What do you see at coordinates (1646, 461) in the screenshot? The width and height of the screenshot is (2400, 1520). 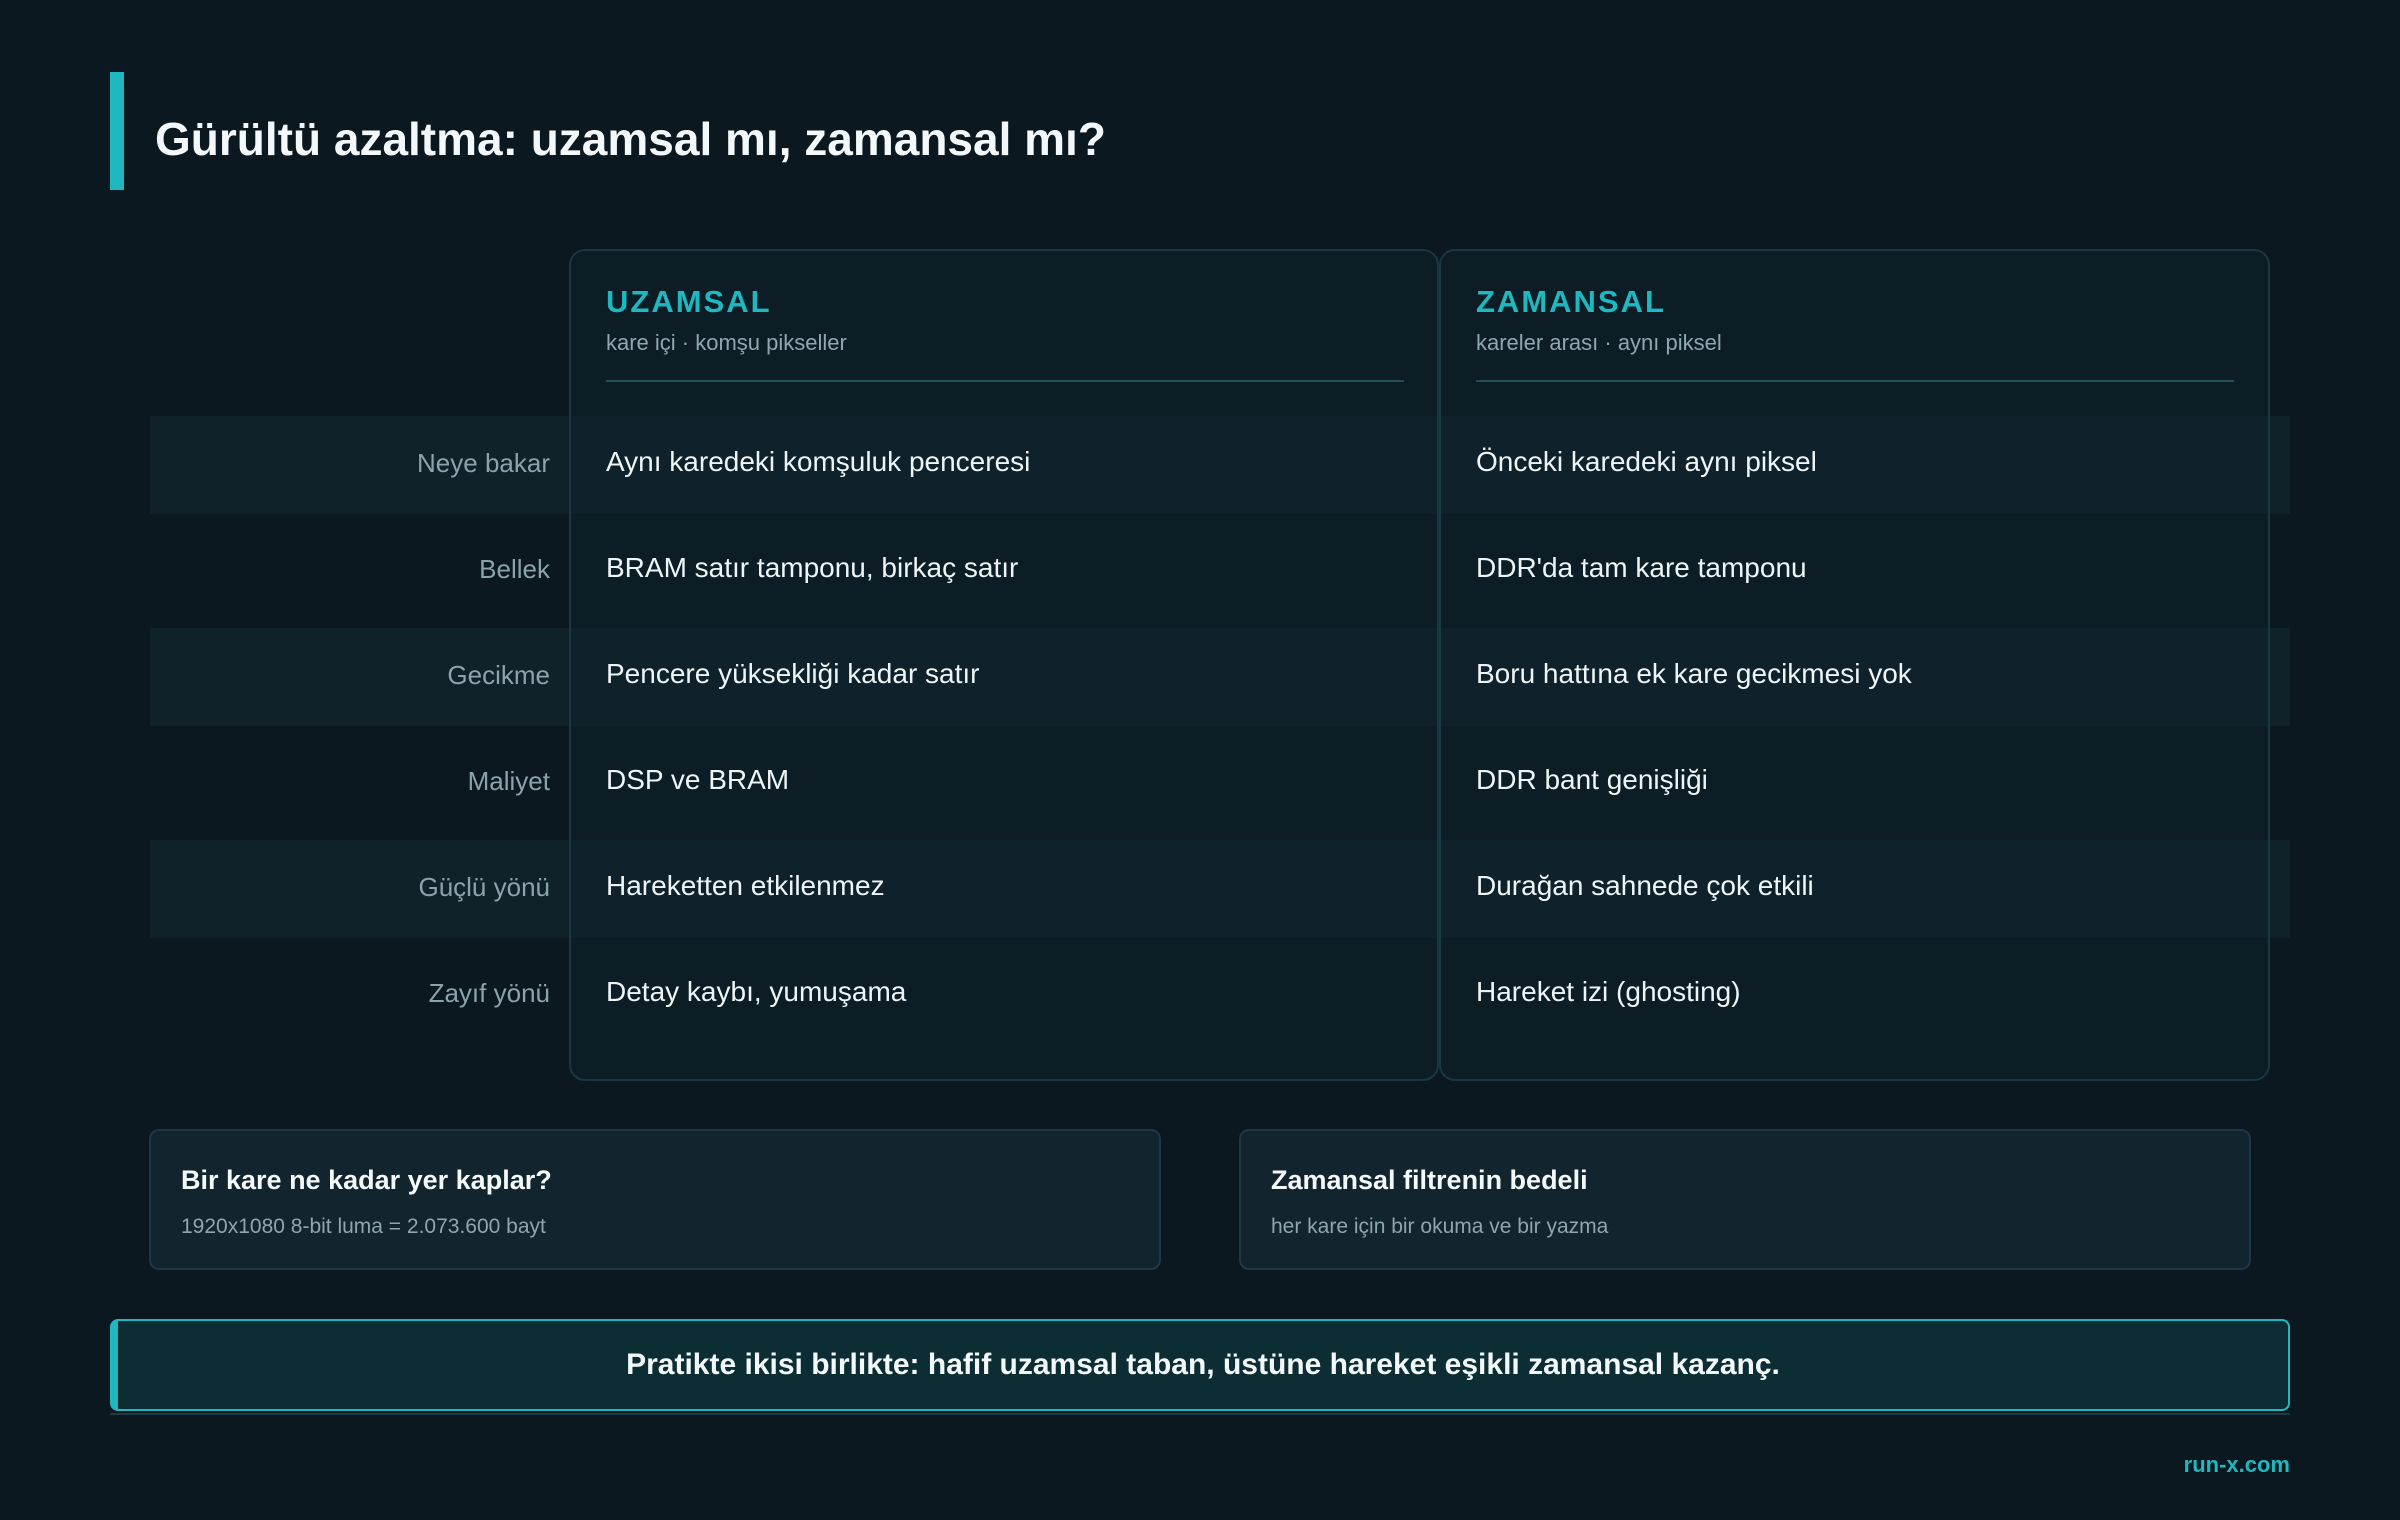 I see `zamansal-cell-neye-bakar: Önceki karedeki aynı piksel` at bounding box center [1646, 461].